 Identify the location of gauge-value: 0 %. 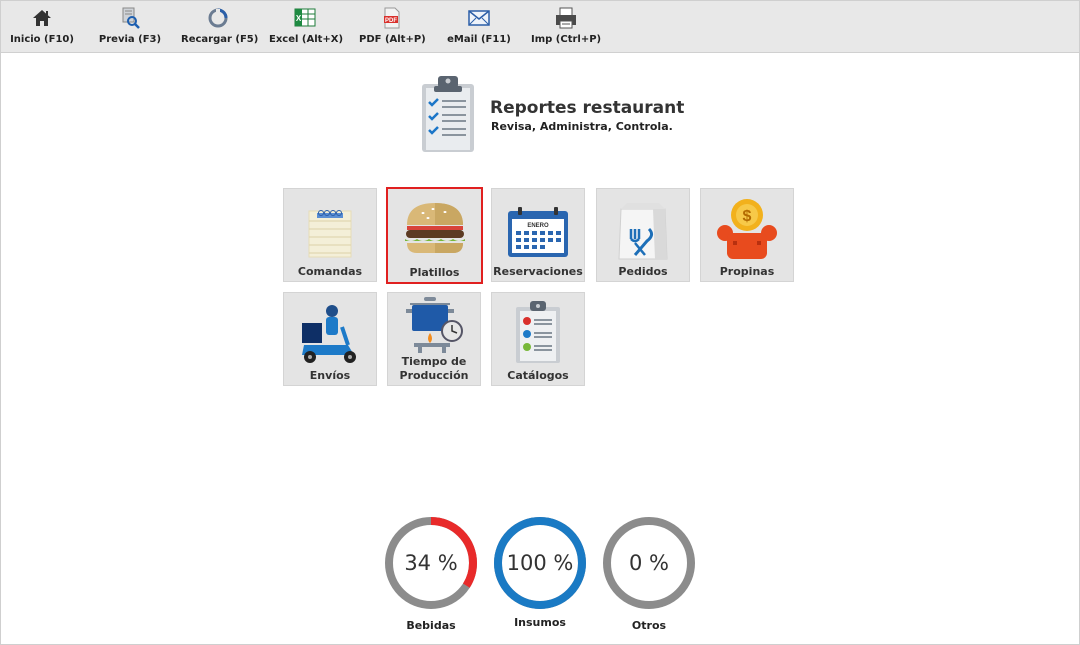
(649, 563).